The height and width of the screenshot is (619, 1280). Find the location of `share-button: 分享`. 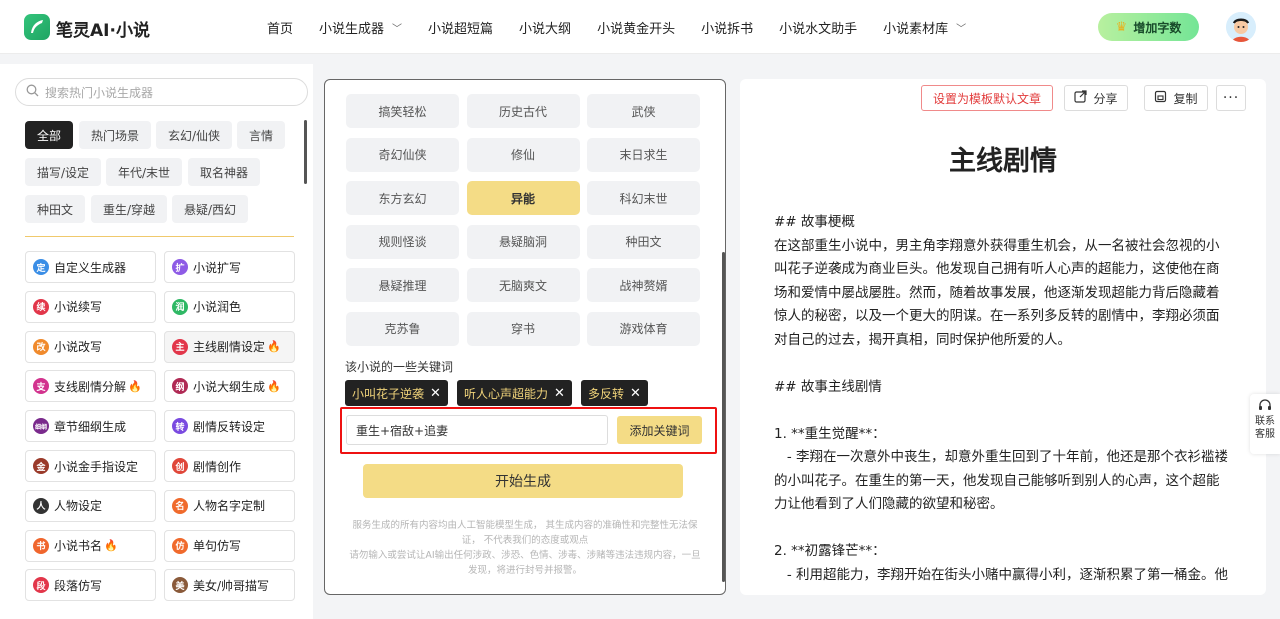

share-button: 分享 is located at coordinates (1096, 98).